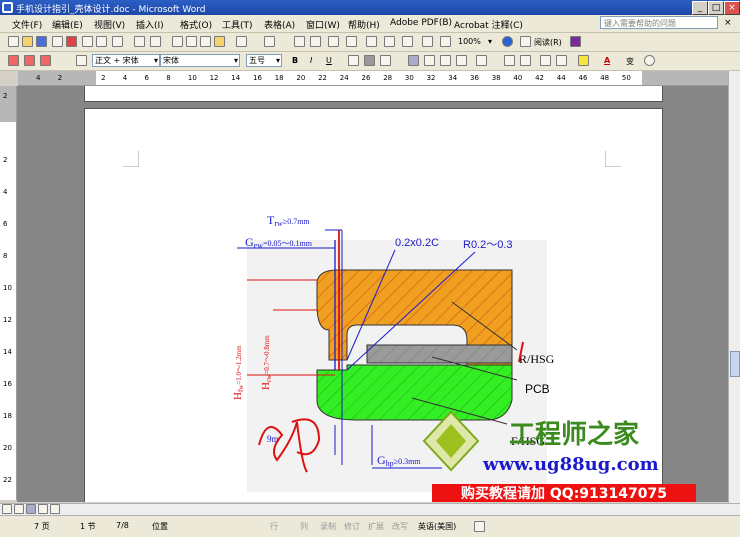  Describe the element at coordinates (45, 60) in the screenshot. I see `pdf-review-icon` at that location.